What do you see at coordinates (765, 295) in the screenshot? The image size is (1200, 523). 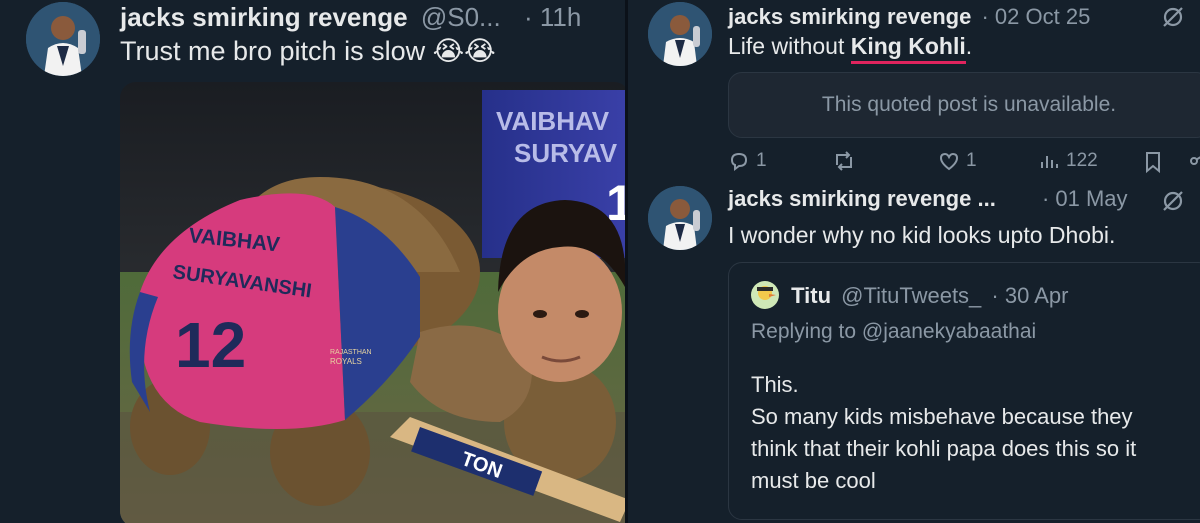 I see `quoted-avatar` at bounding box center [765, 295].